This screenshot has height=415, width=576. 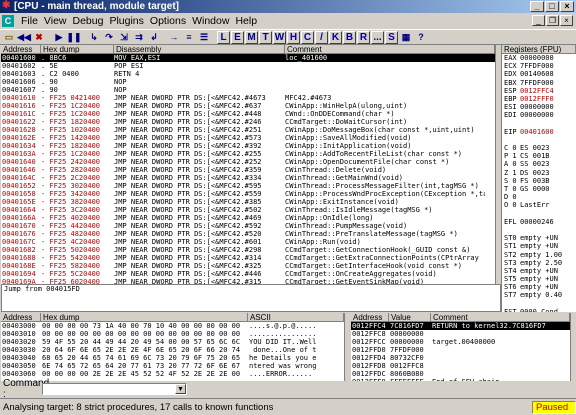 What do you see at coordinates (460, 350) in the screenshot?
I see `table-row: 0012FFD0 7FFDF000` at bounding box center [460, 350].